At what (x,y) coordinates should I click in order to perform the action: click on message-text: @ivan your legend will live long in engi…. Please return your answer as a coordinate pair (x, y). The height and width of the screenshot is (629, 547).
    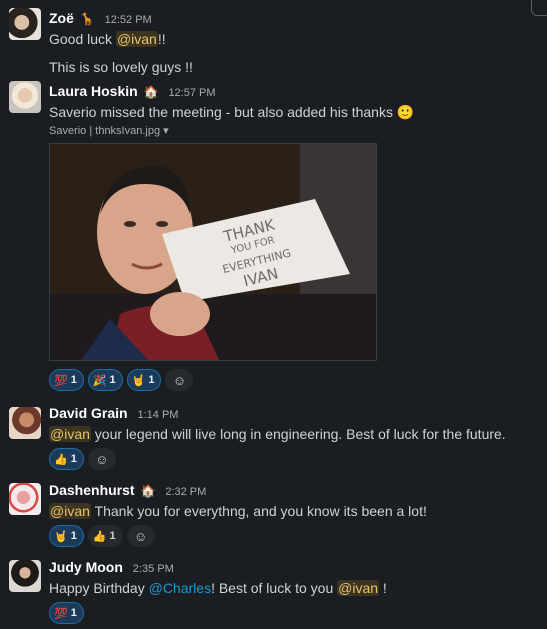
    Looking at the image, I should click on (277, 434).